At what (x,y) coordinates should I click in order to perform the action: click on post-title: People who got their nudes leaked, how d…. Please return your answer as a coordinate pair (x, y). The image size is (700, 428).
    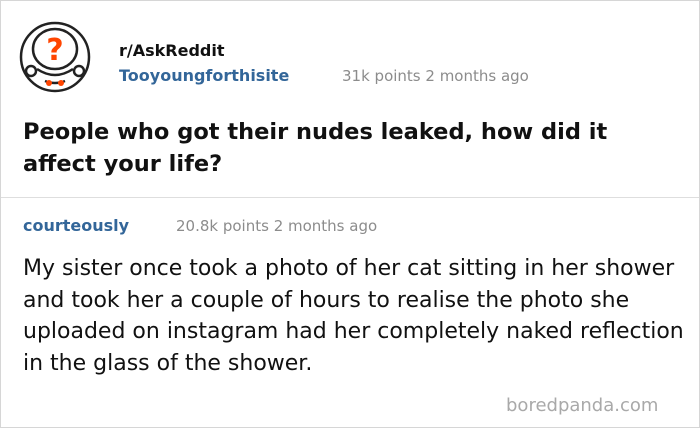
    Looking at the image, I should click on (348, 148).